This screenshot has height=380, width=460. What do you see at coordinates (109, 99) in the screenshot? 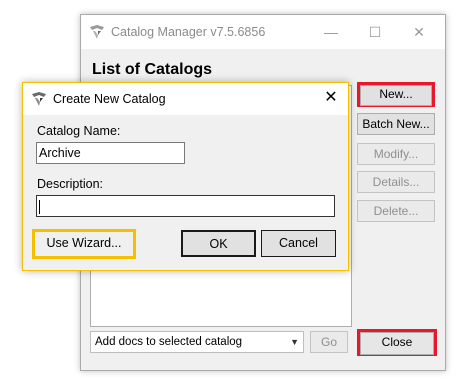
I see `dialog-title: Create New Catalog` at bounding box center [109, 99].